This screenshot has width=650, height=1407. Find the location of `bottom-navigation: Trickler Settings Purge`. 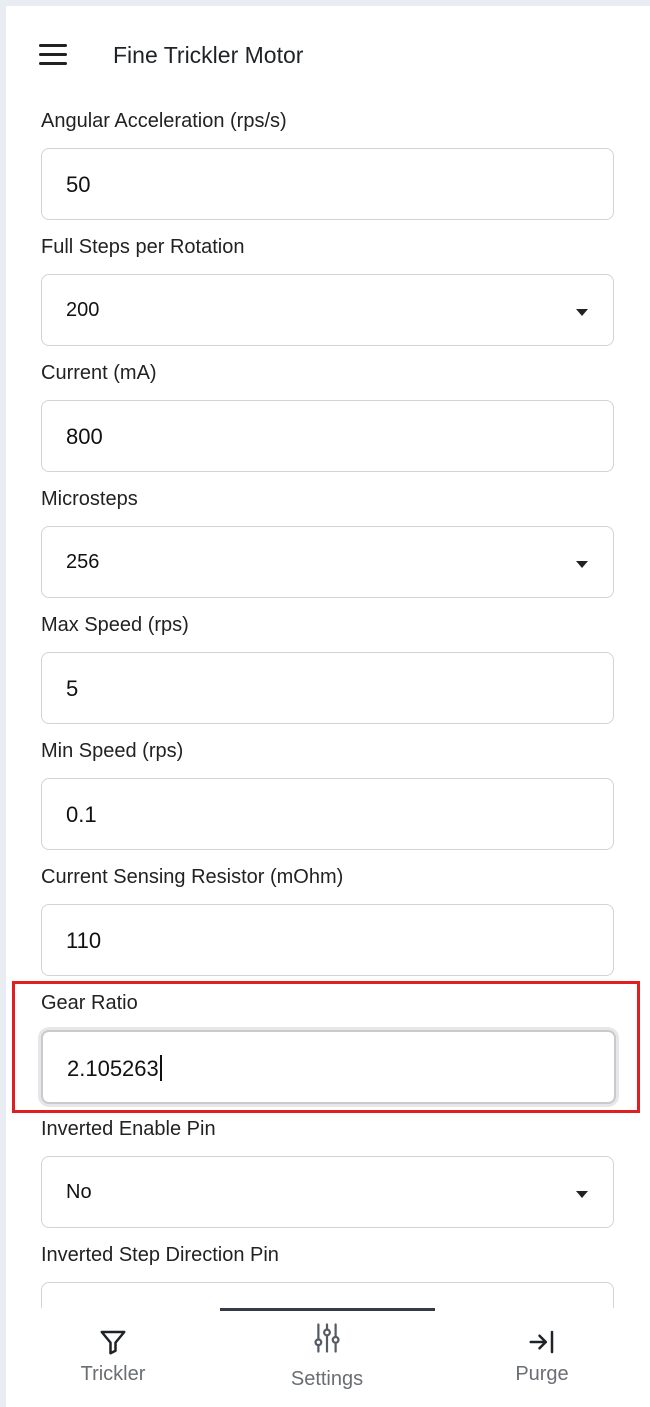

bottom-navigation: Trickler Settings Purge is located at coordinates (328, 1357).